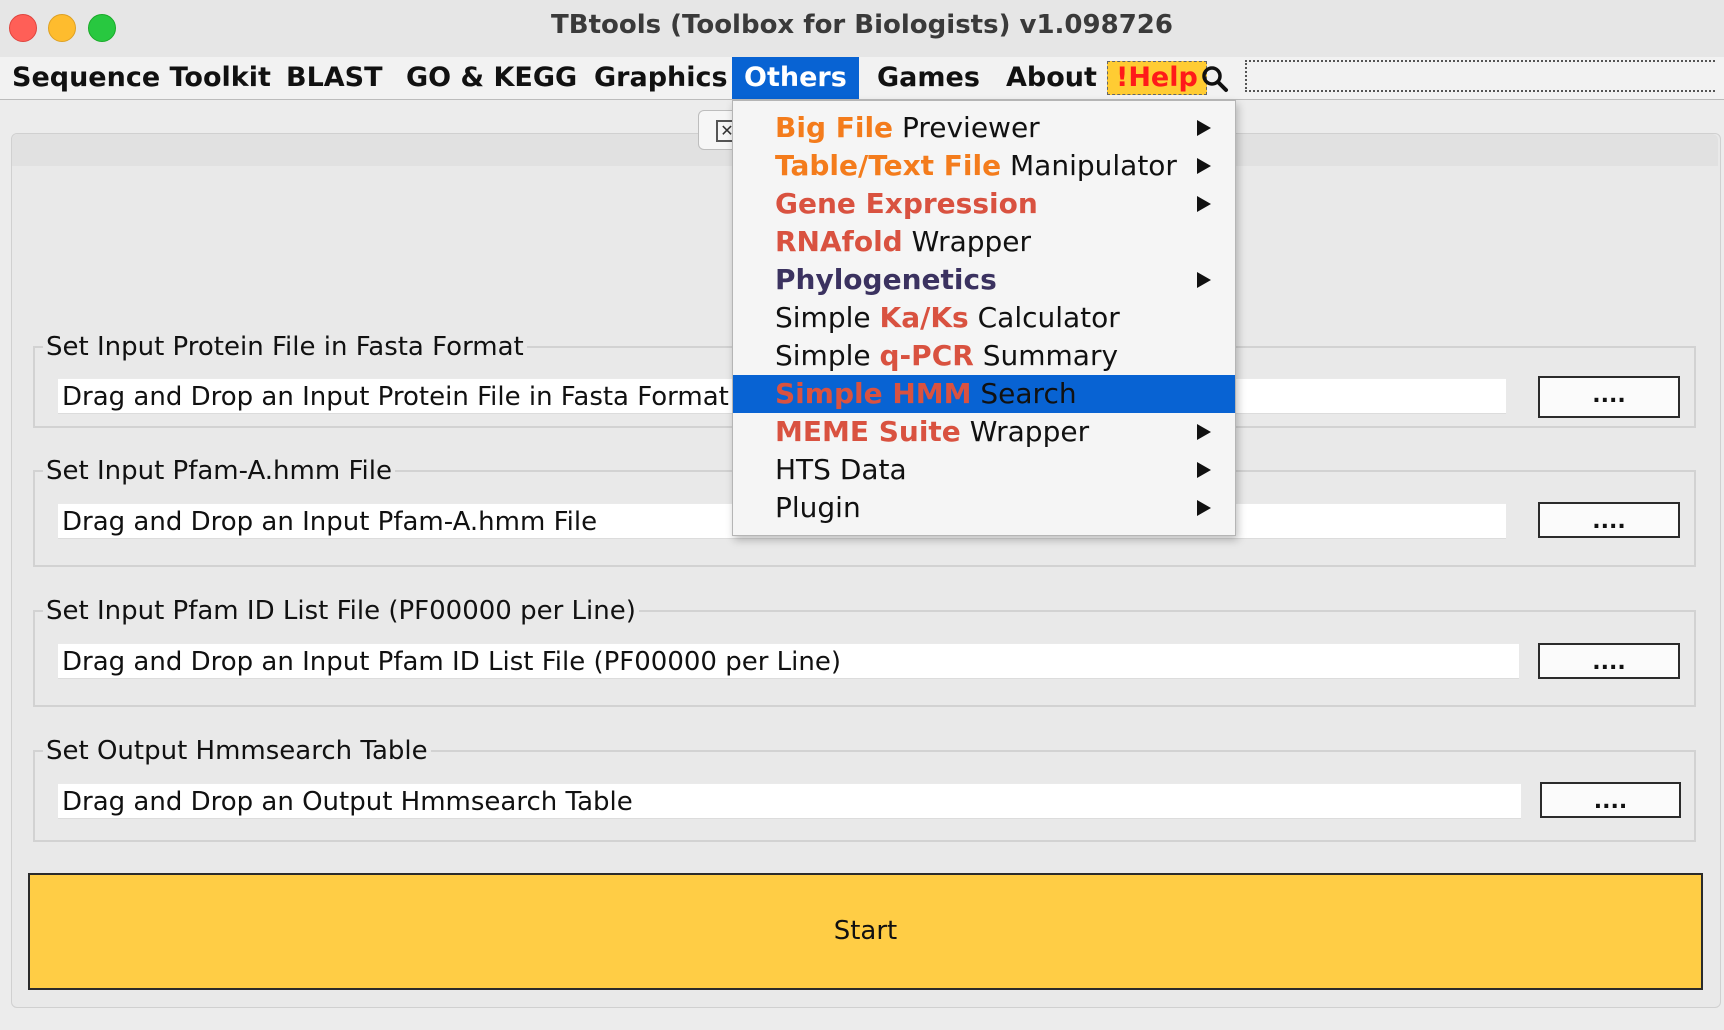 This screenshot has width=1724, height=1030. Describe the element at coordinates (873, 393) in the screenshot. I see `menu-item-label-part: Simple HMM` at that location.